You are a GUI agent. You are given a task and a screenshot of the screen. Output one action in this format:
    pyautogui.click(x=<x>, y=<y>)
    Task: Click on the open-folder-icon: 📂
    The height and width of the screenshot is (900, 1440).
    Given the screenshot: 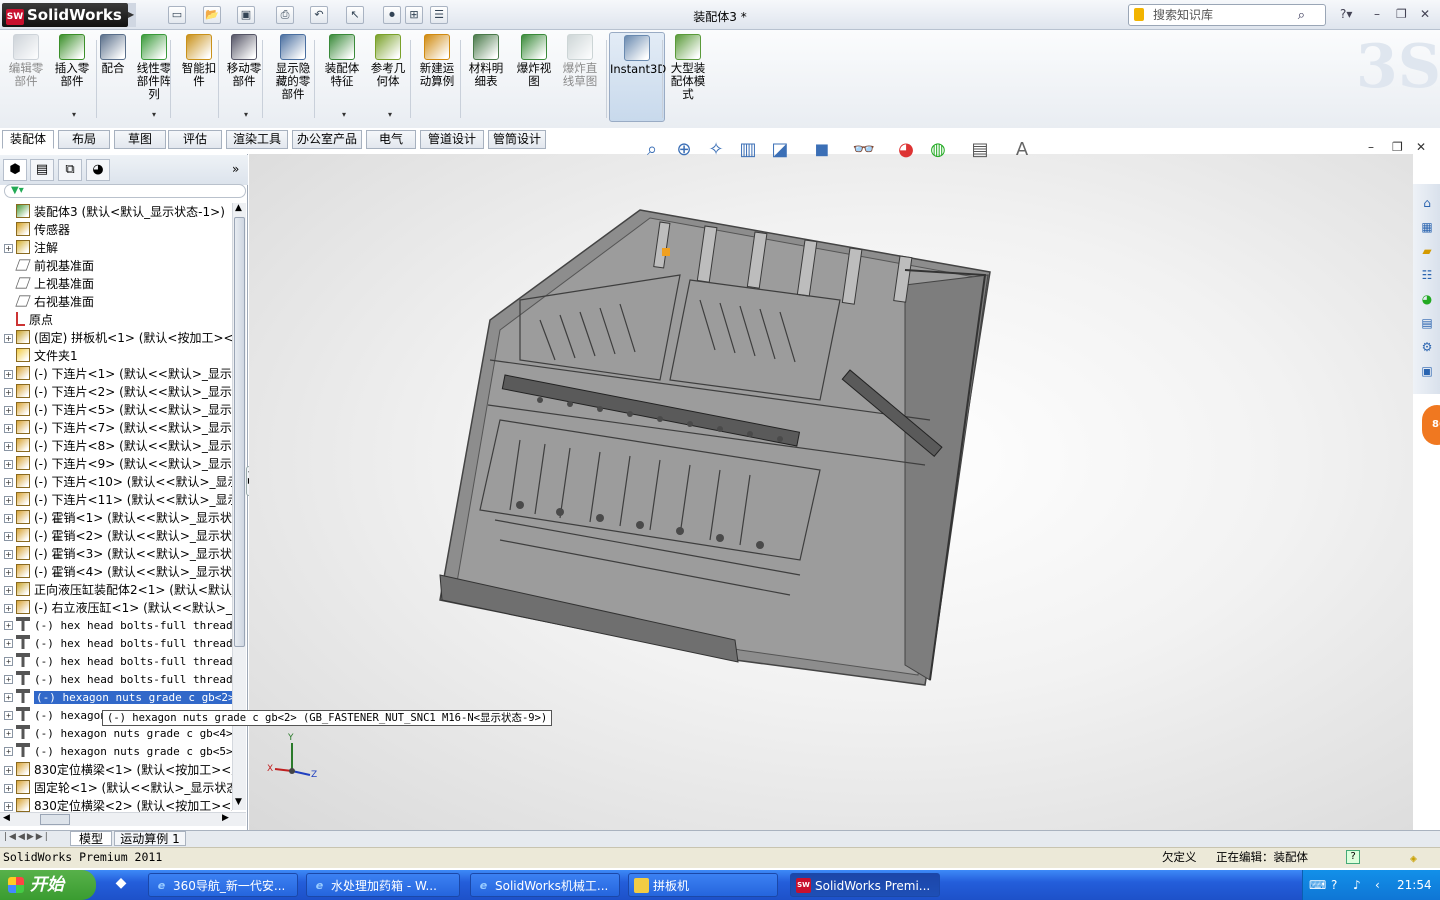 What is the action you would take?
    pyautogui.click(x=212, y=15)
    